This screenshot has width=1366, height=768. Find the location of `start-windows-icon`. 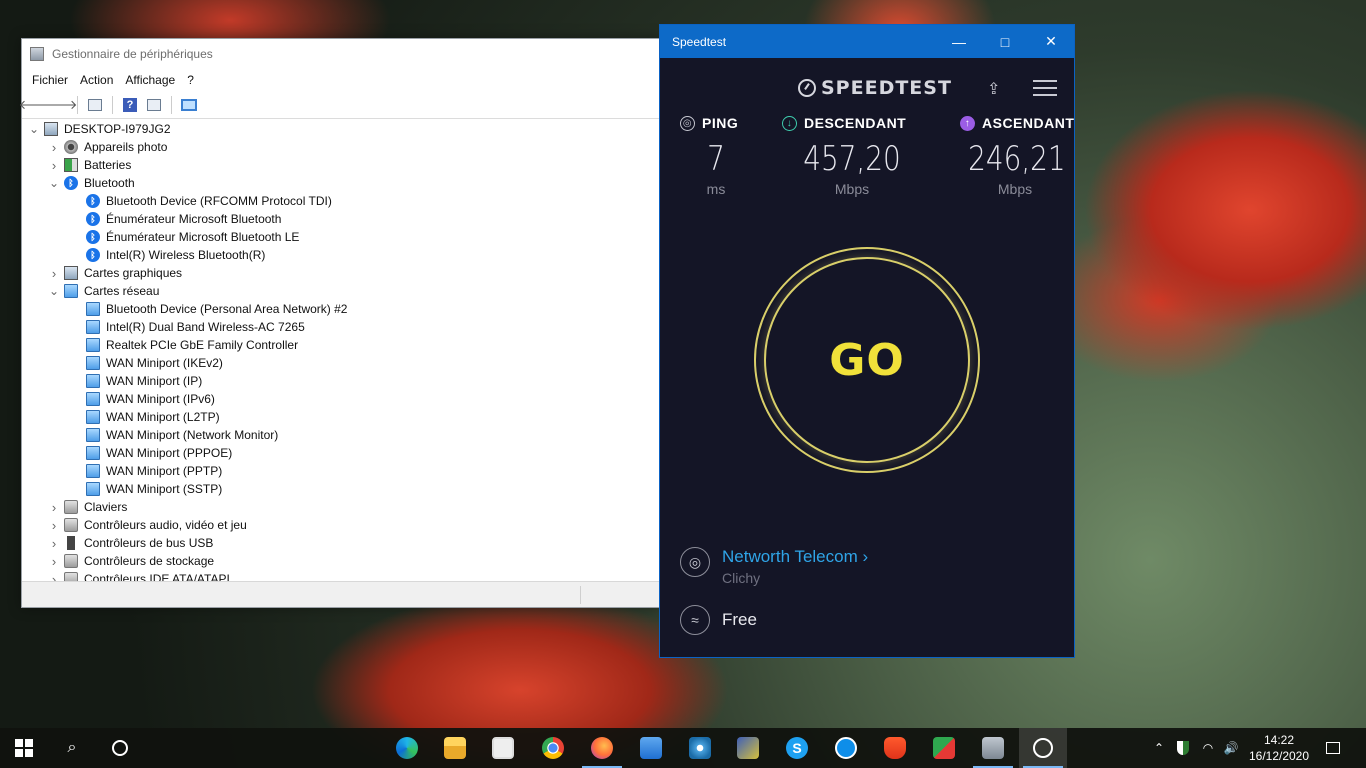

start-windows-icon is located at coordinates (24, 748).